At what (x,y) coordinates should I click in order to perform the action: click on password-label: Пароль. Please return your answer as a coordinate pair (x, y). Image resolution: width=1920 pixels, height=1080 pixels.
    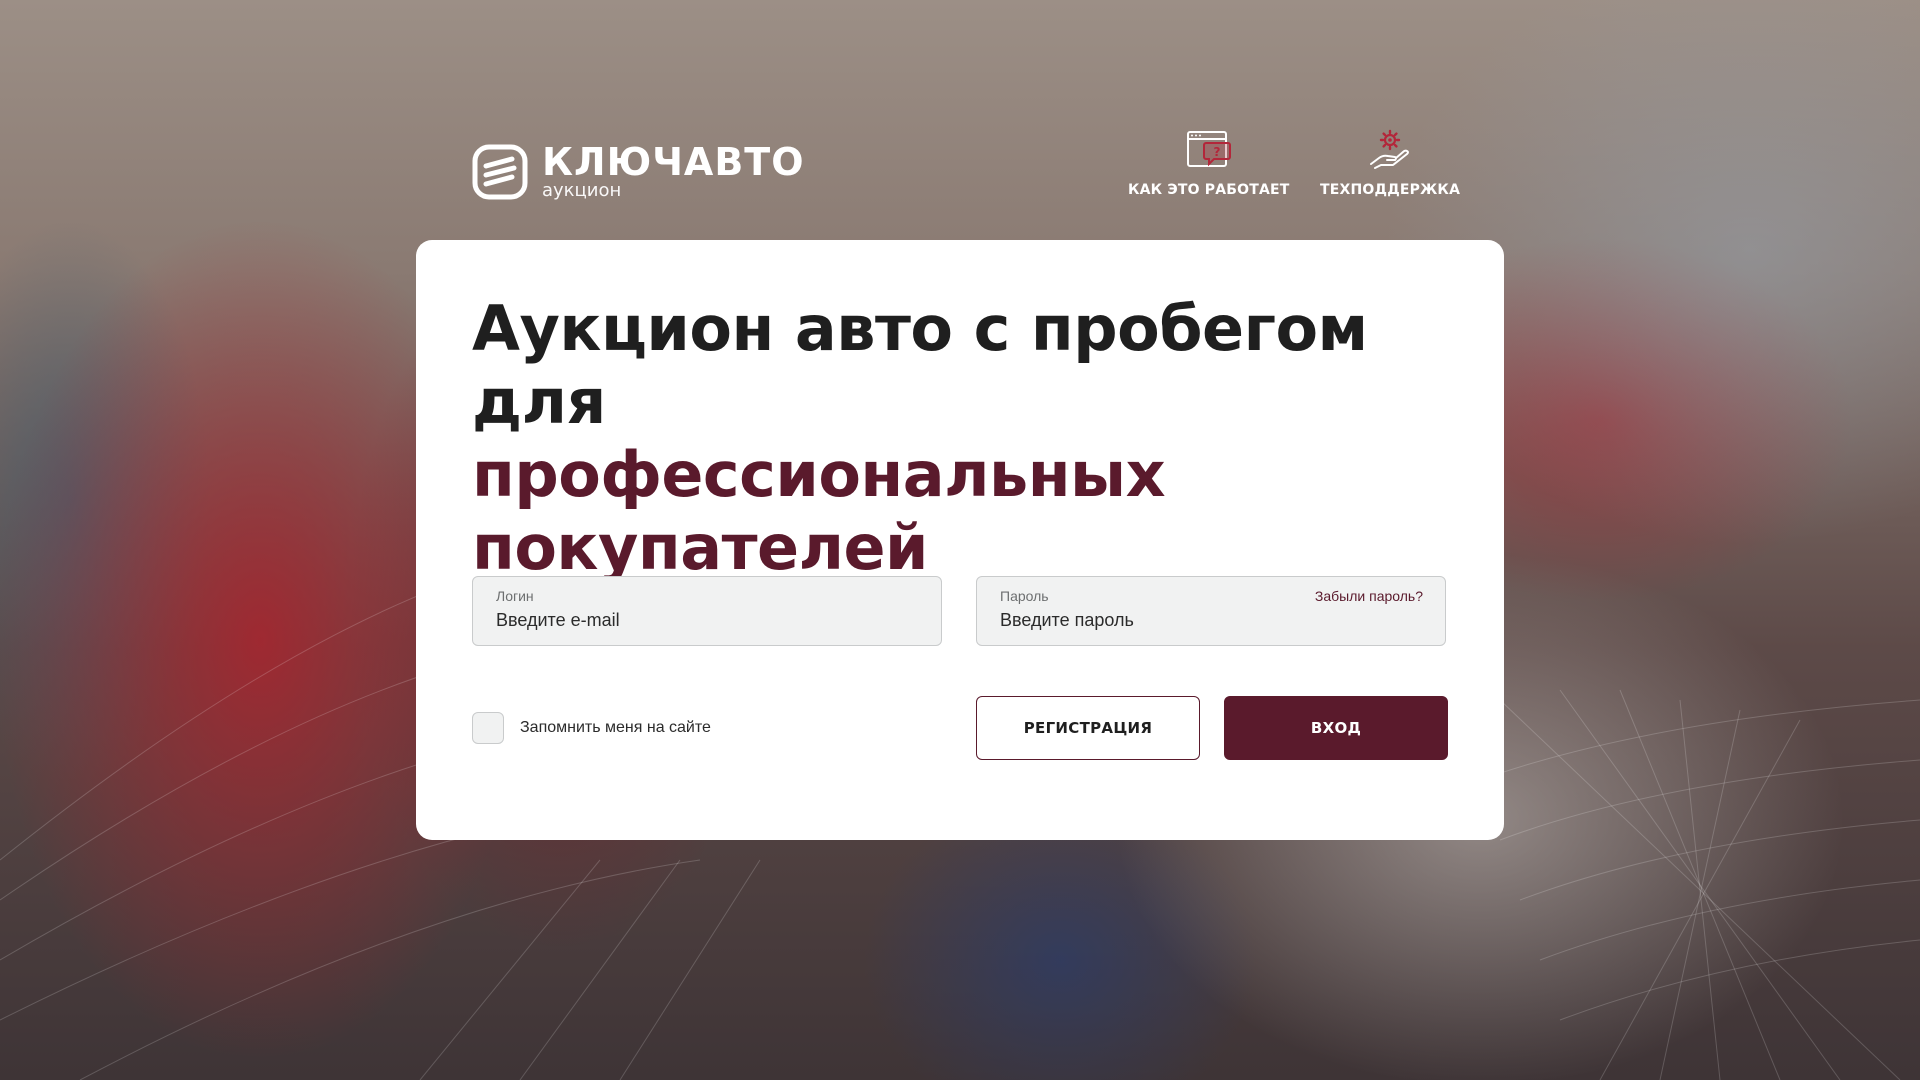
    Looking at the image, I should click on (1024, 596).